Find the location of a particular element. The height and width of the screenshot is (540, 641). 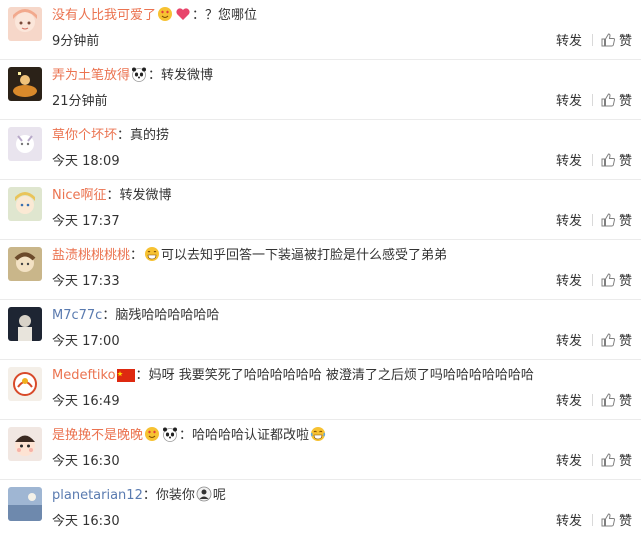

comment-text: 哈哈哈哈认证都改啦 is located at coordinates (251, 435).